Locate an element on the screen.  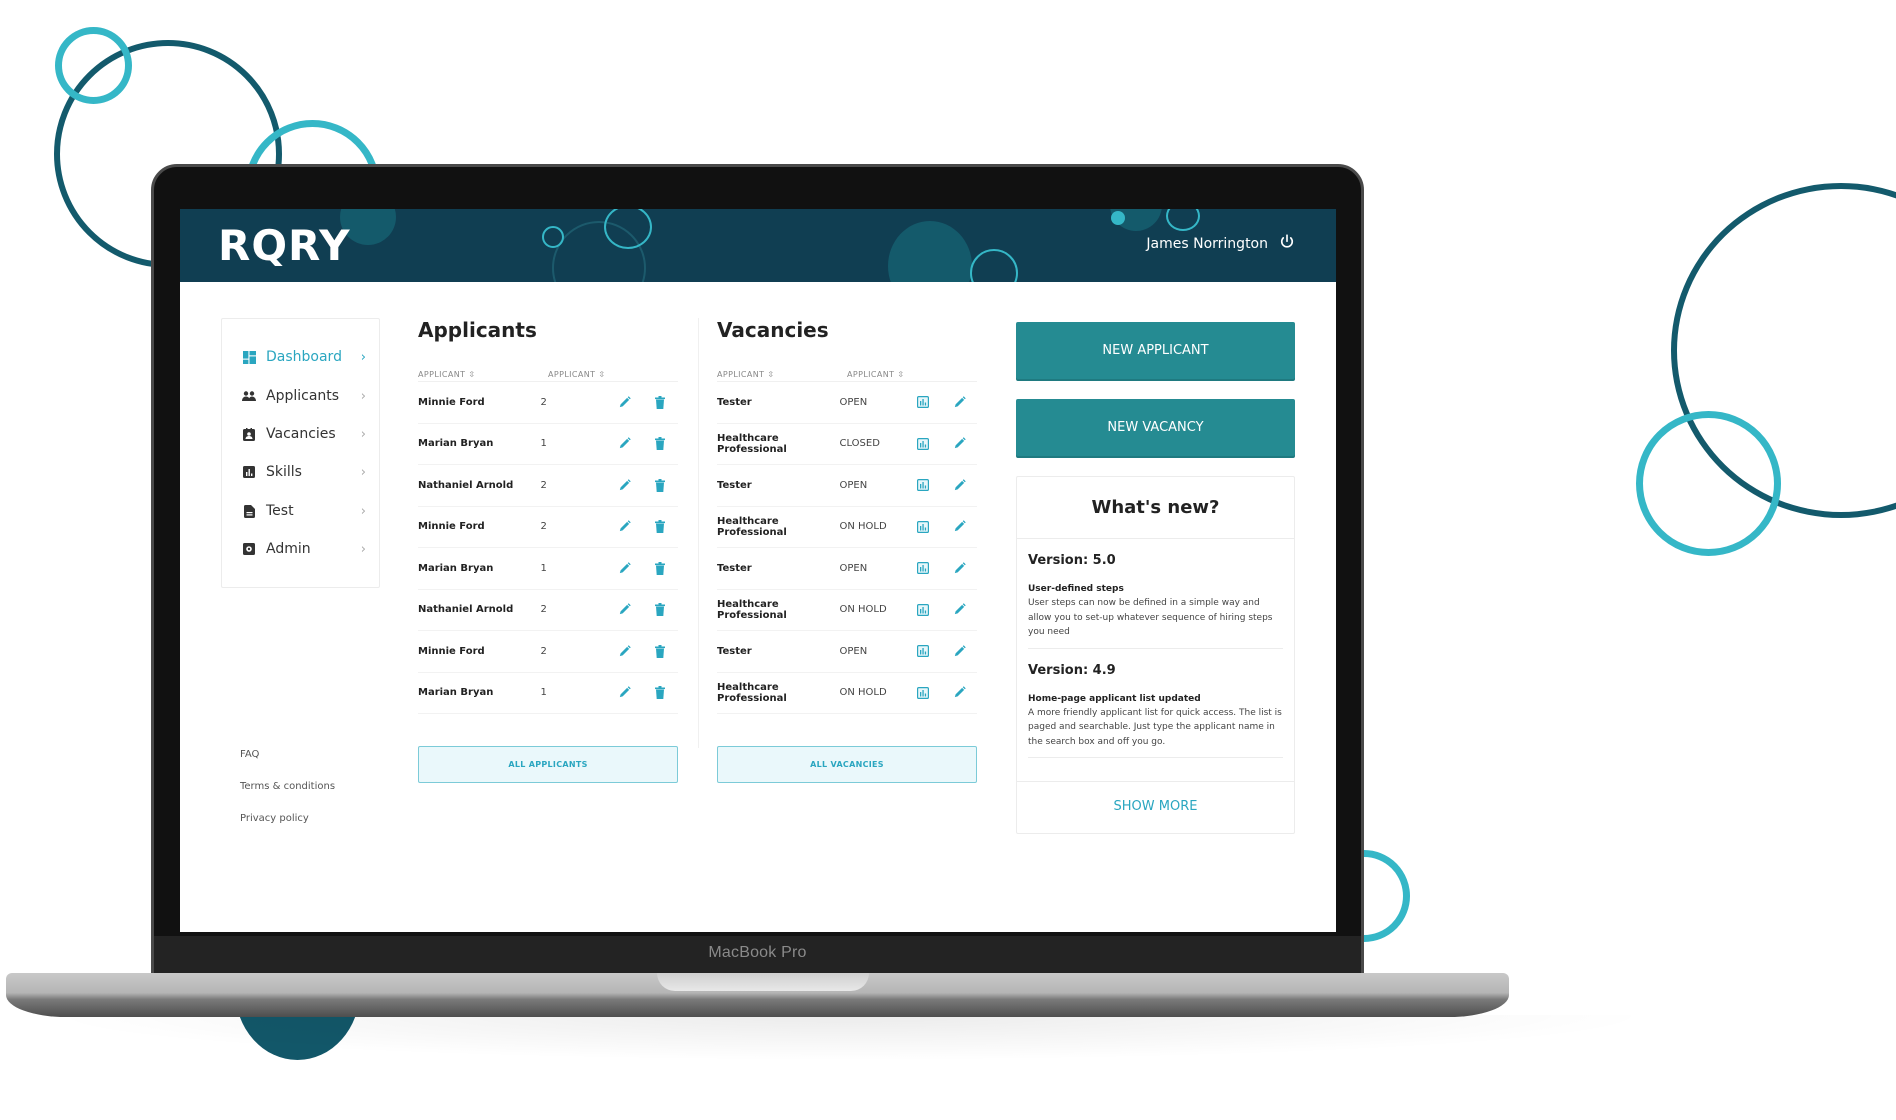
app-logo: RQRY is located at coordinates (284, 245).